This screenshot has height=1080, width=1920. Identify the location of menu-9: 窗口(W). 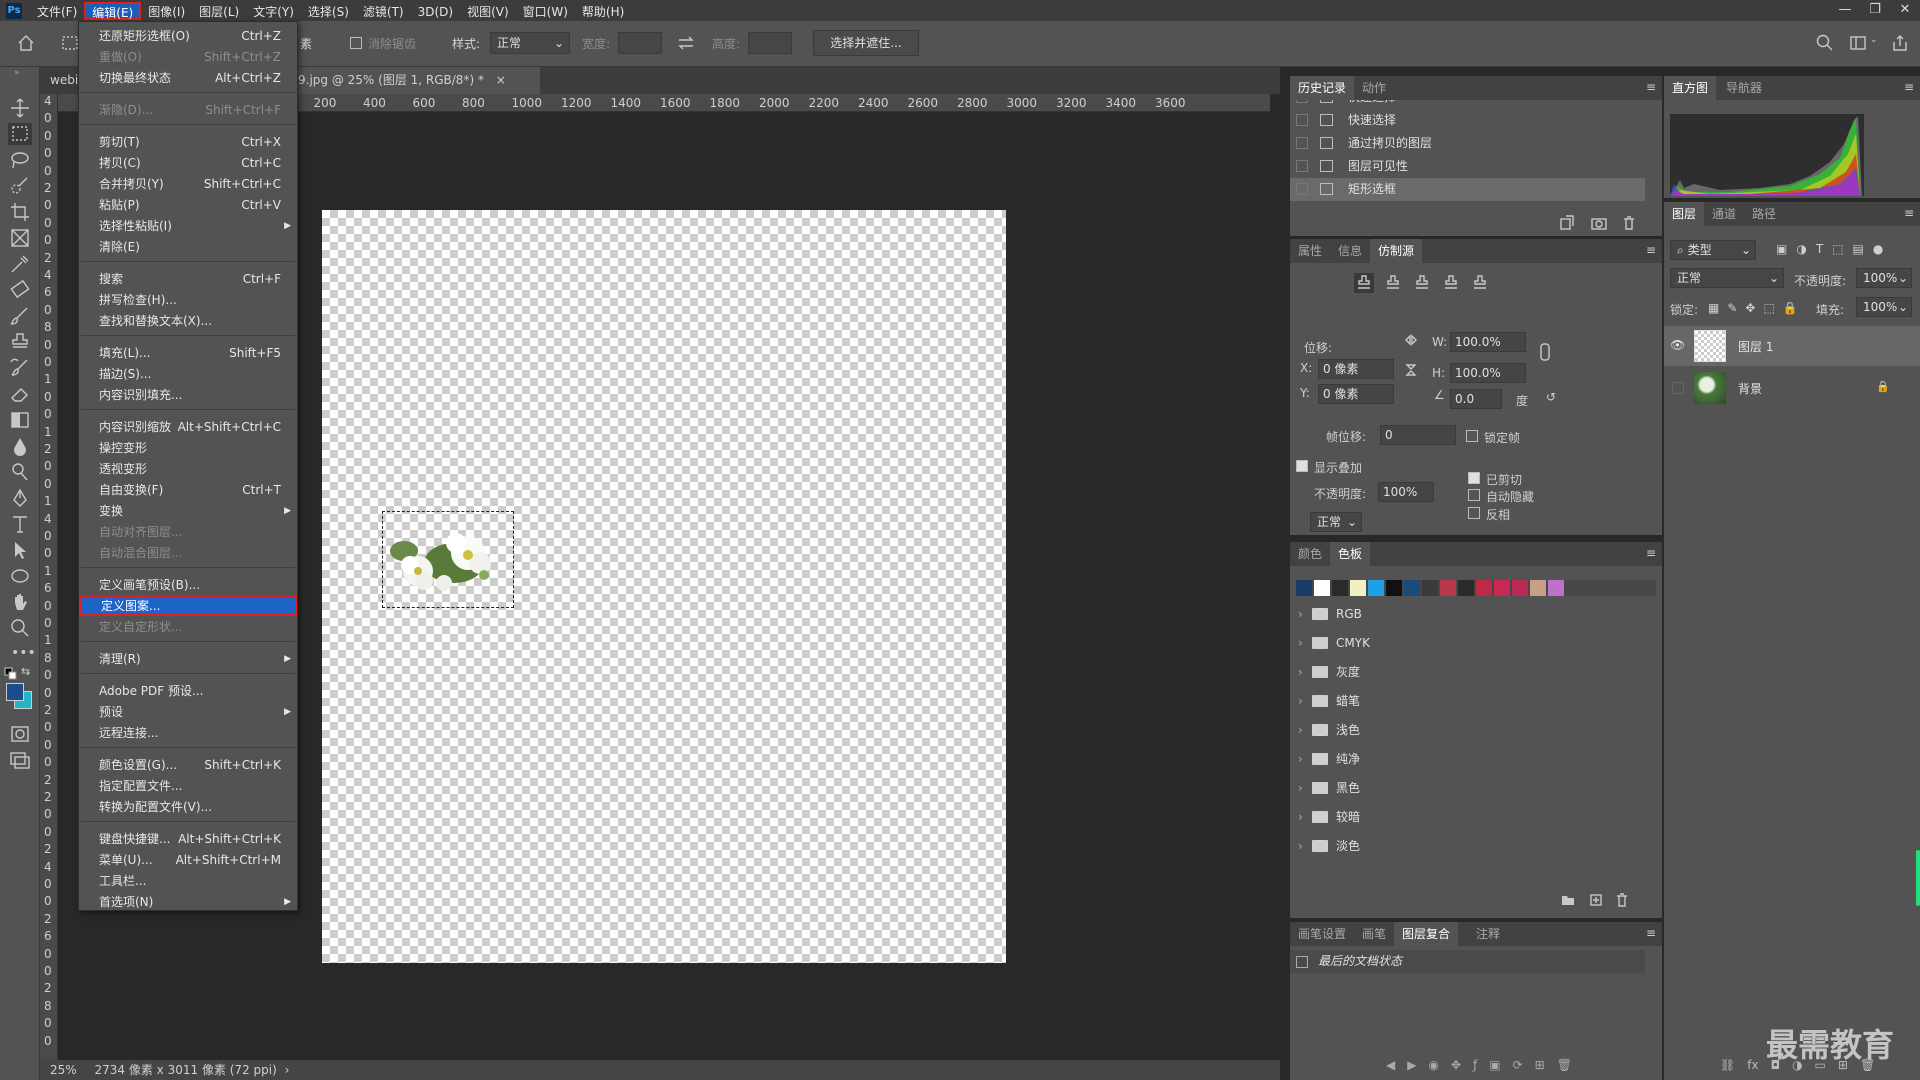
(545, 11).